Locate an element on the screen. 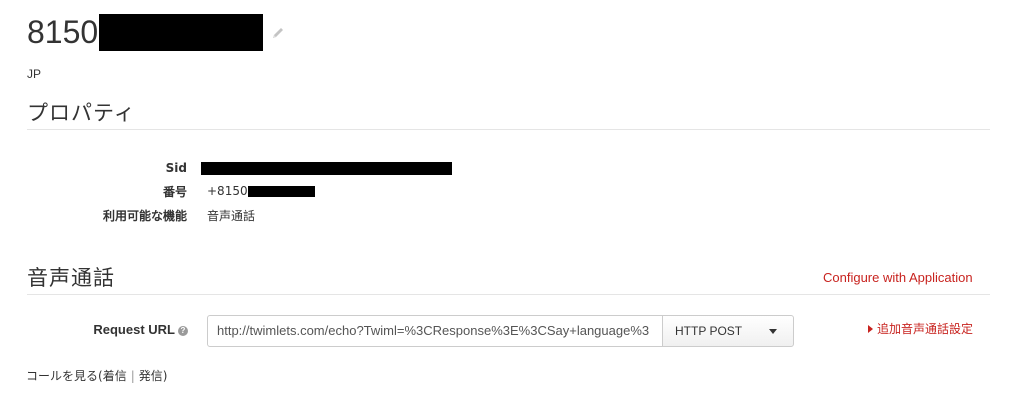 The image size is (1025, 400). view-calls-prefix: コールを見る( is located at coordinates (64, 376).